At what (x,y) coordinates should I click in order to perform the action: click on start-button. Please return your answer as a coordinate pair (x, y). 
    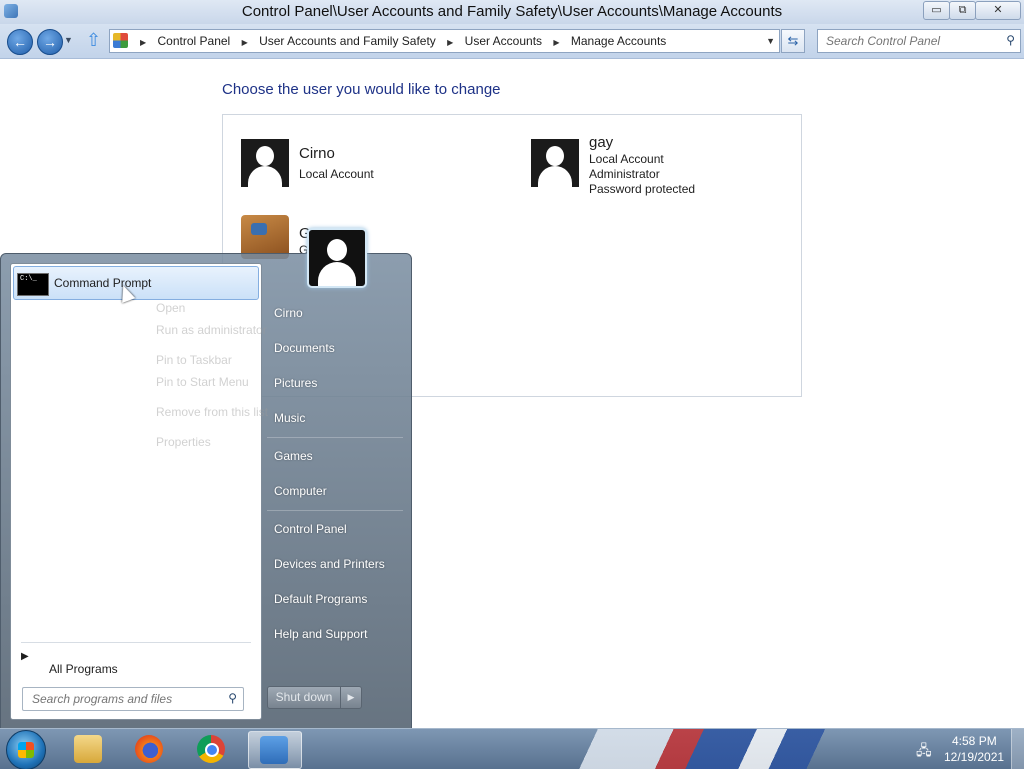
    Looking at the image, I should click on (26, 749).